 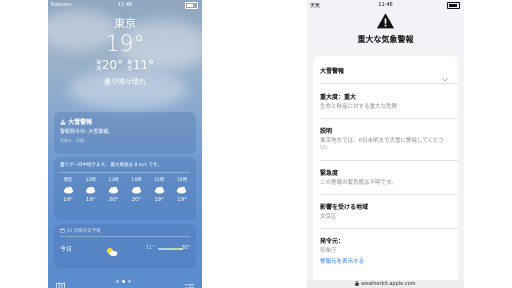 What do you see at coordinates (189, 282) in the screenshot?
I see `list-icon` at bounding box center [189, 282].